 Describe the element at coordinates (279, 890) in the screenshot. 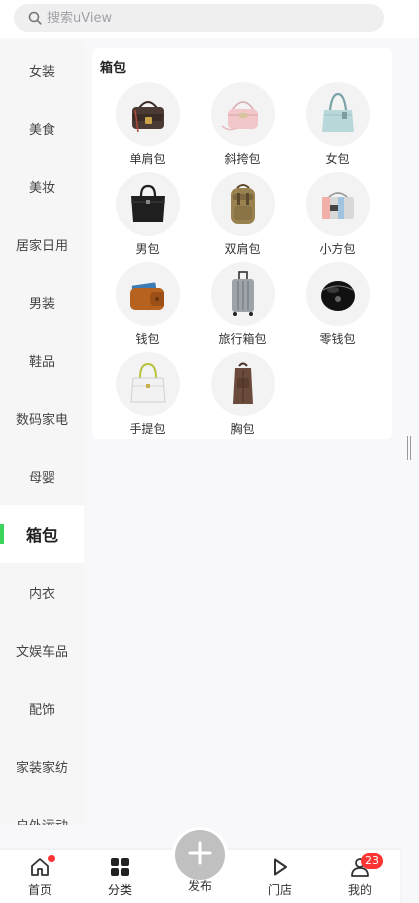

I see `tab-label: 门店` at that location.